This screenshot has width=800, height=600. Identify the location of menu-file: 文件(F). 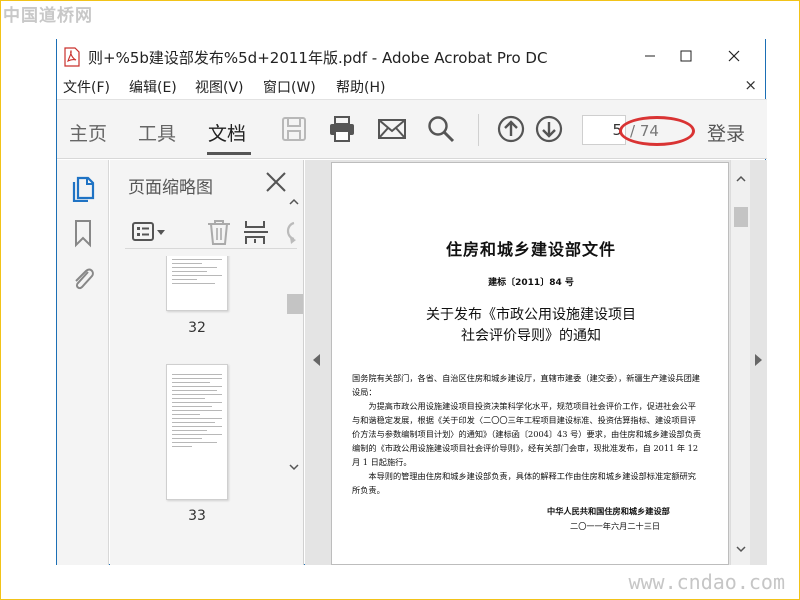
(86, 87).